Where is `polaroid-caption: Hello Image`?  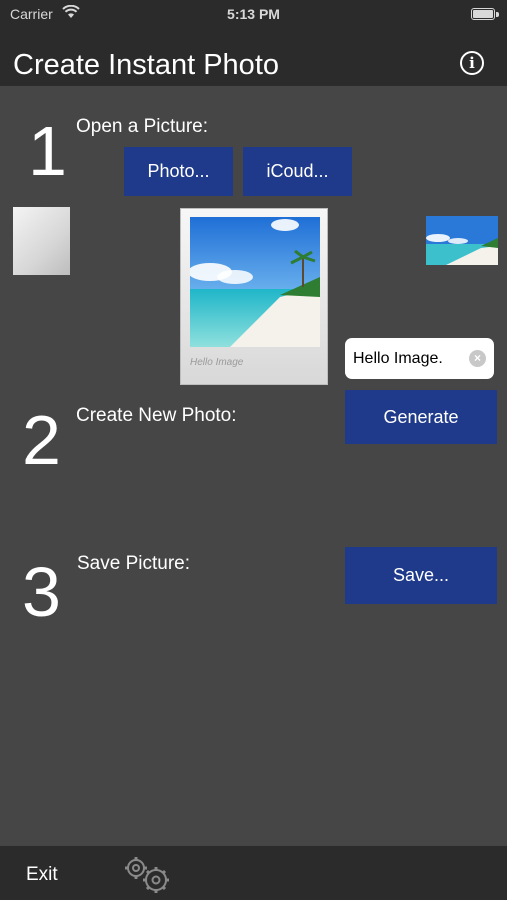 polaroid-caption: Hello Image is located at coordinates (217, 362).